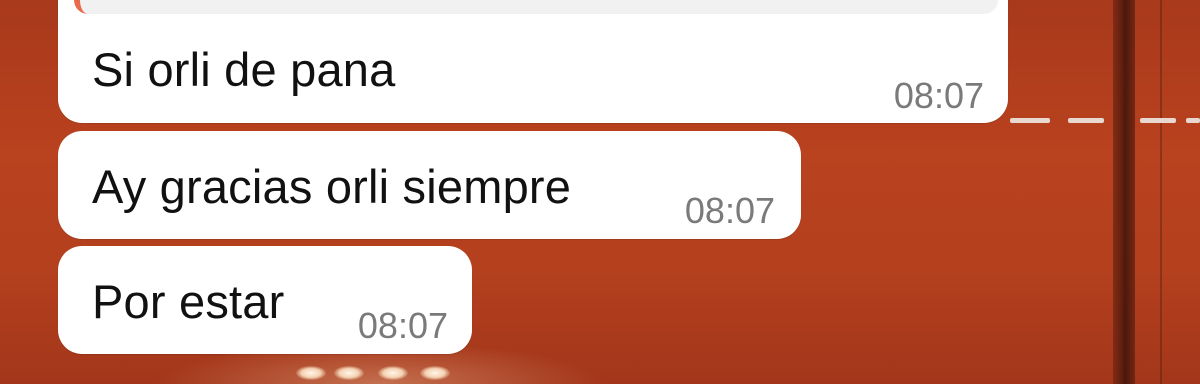 This screenshot has width=1200, height=384. What do you see at coordinates (1161, 192) in the screenshot?
I see `wallpaper-pole-edge` at bounding box center [1161, 192].